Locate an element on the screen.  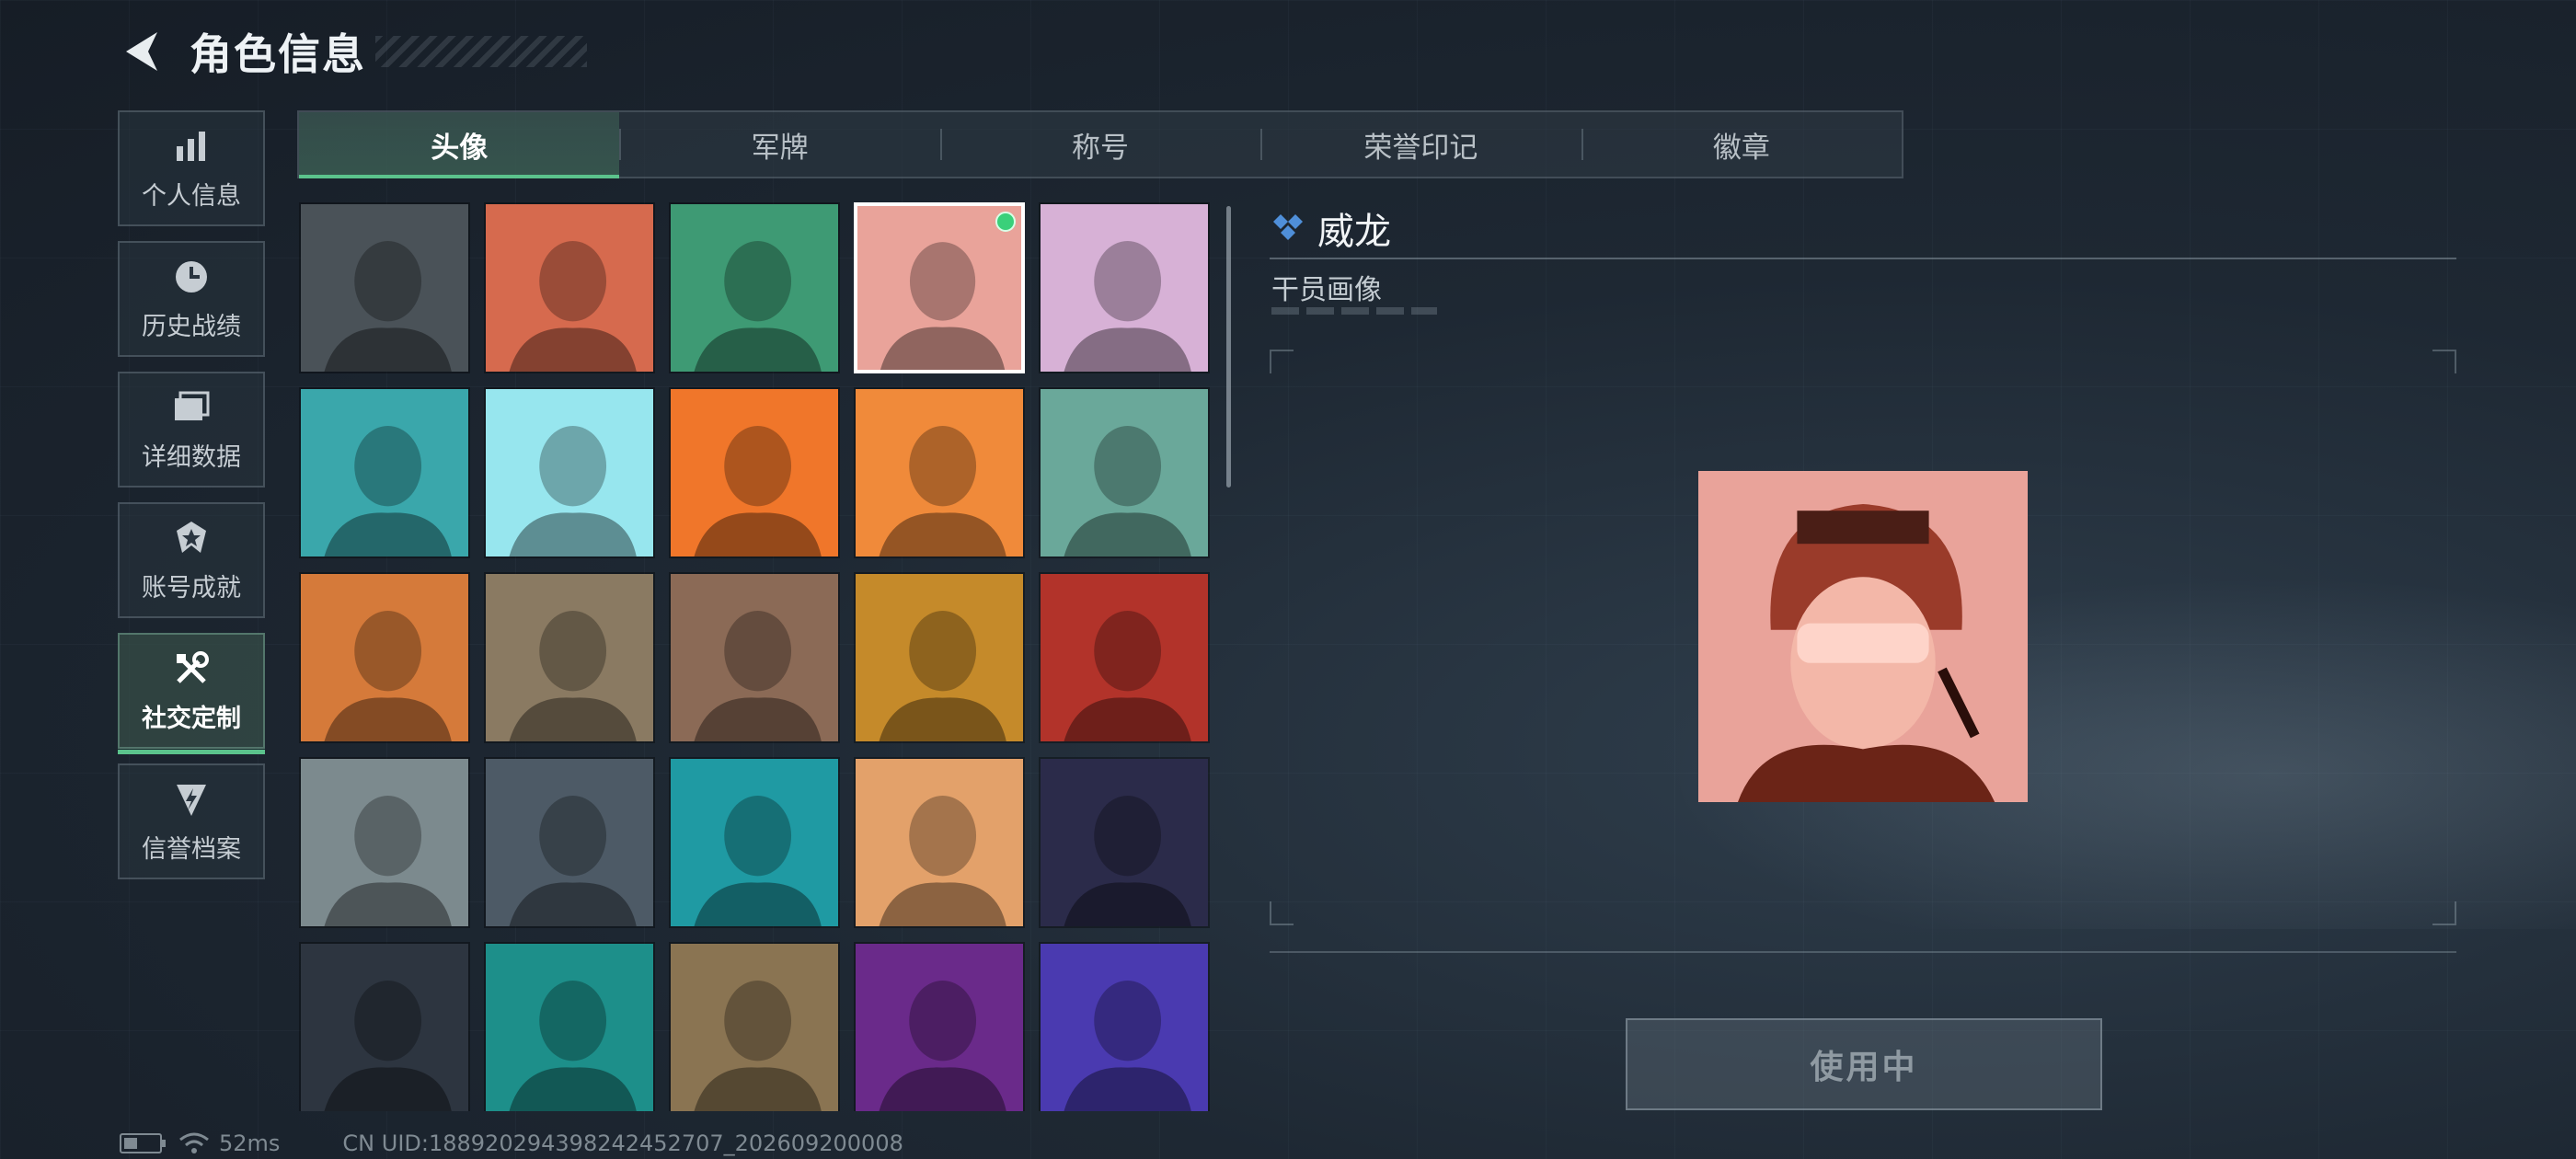
tab-avatar: 头像 is located at coordinates (459, 145).